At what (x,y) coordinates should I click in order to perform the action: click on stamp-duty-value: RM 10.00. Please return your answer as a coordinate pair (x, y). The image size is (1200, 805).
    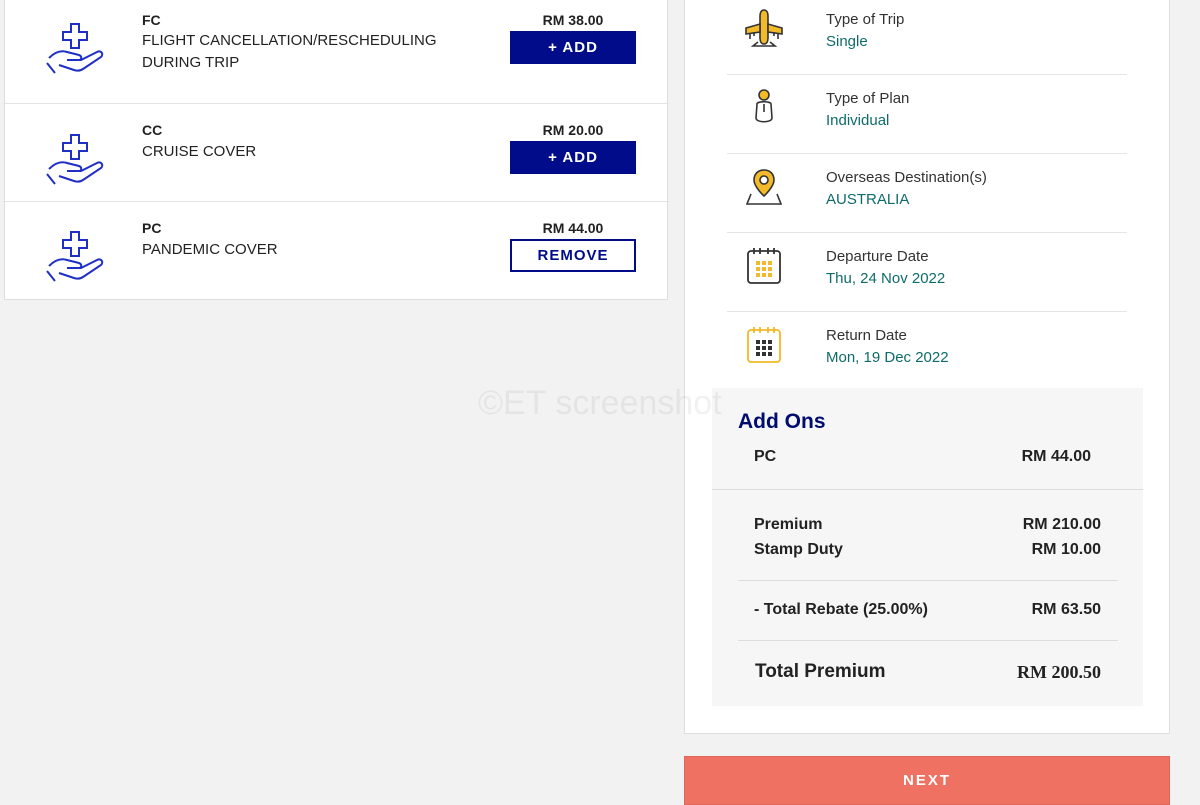
    Looking at the image, I should click on (1066, 549).